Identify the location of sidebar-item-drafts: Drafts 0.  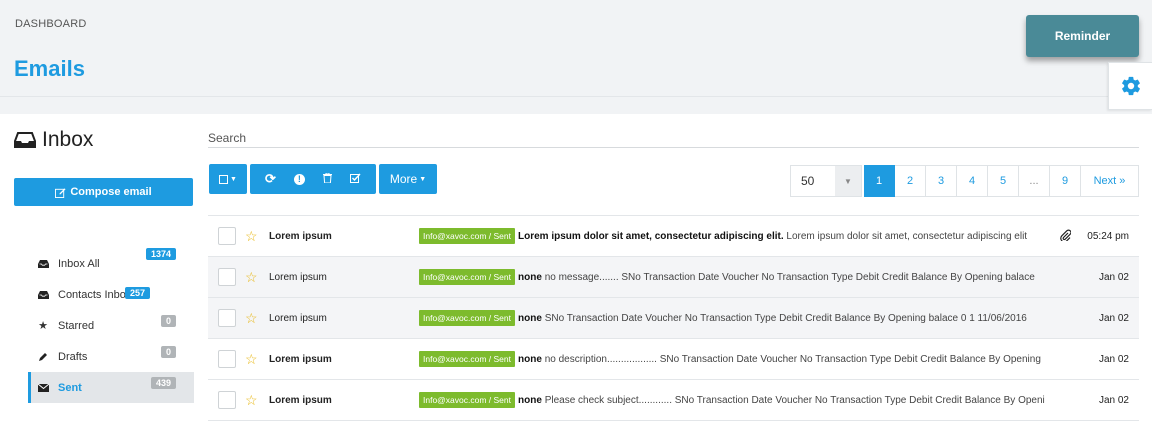
(111, 356).